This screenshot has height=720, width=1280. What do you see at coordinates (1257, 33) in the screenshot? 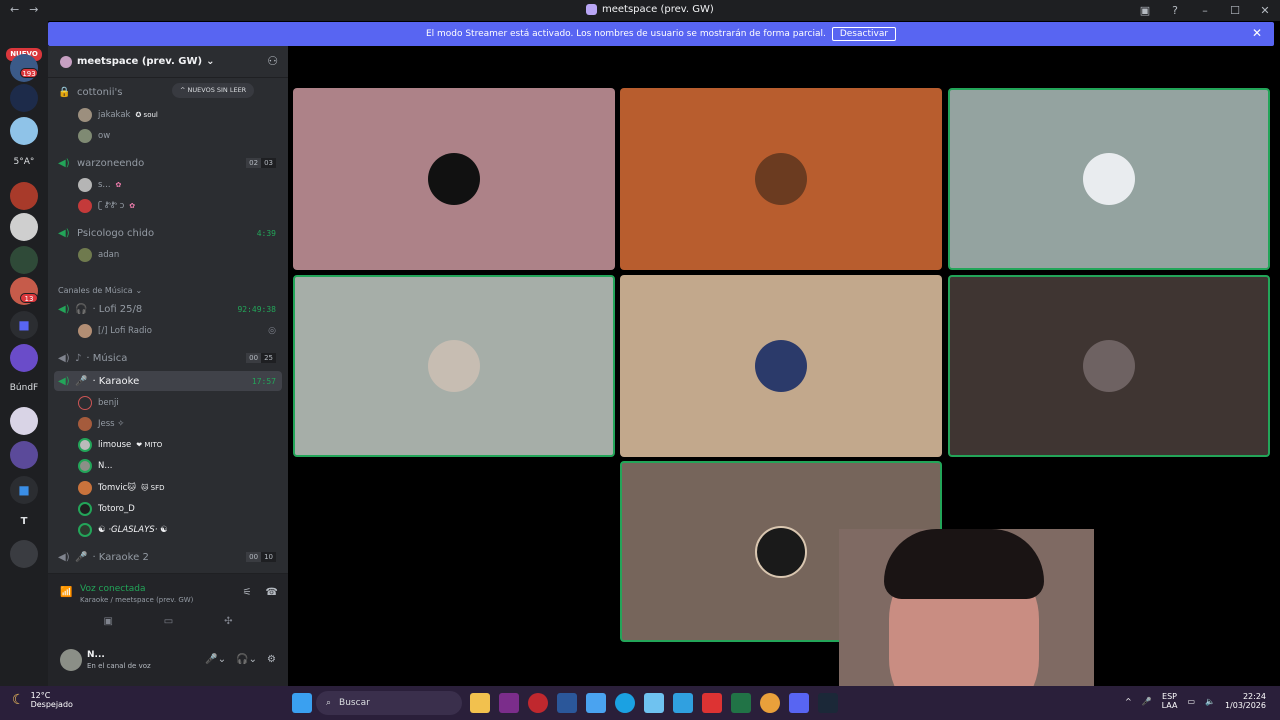
I see `close-icon: ✕` at bounding box center [1257, 33].